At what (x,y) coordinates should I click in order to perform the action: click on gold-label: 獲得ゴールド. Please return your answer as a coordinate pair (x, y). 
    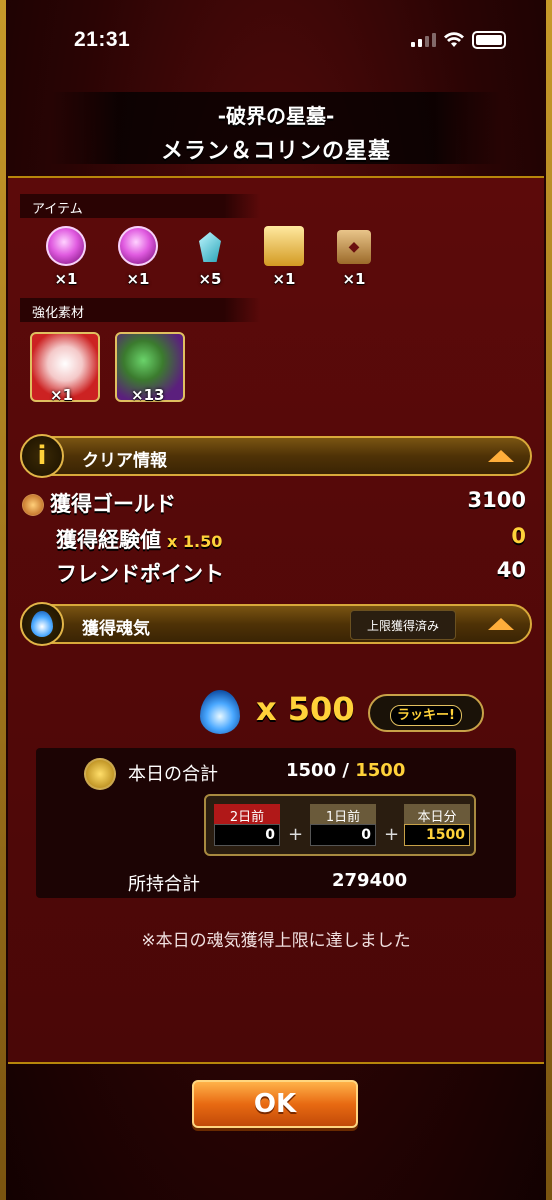
    Looking at the image, I should click on (113, 504).